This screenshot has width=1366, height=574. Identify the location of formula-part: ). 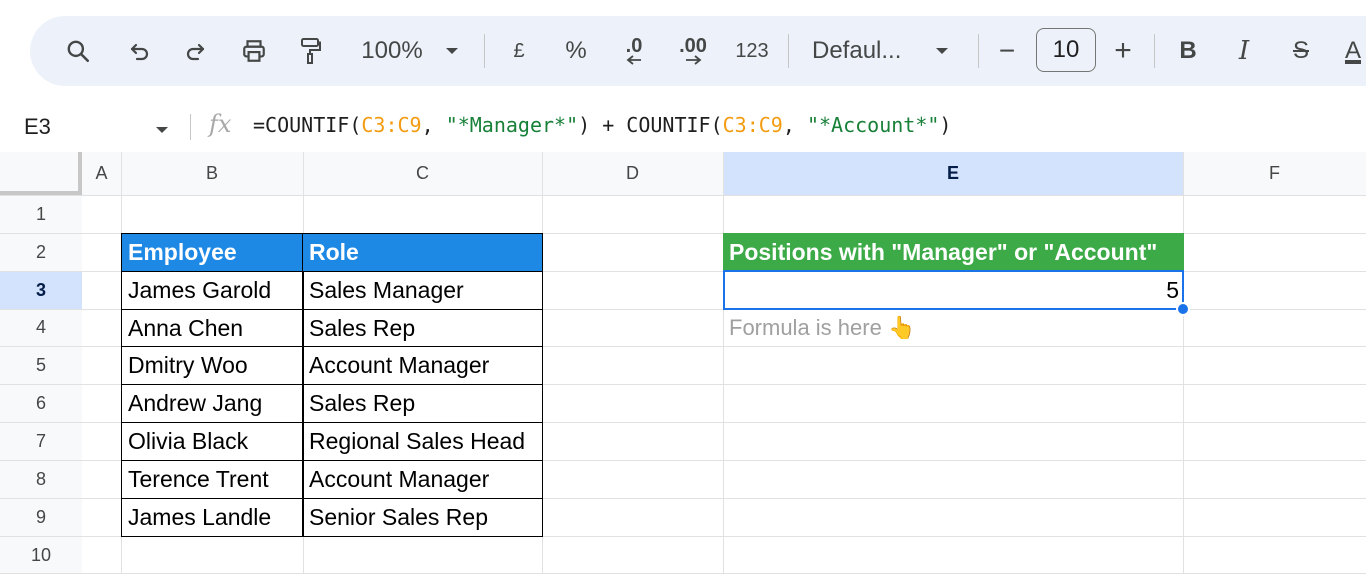
(945, 125).